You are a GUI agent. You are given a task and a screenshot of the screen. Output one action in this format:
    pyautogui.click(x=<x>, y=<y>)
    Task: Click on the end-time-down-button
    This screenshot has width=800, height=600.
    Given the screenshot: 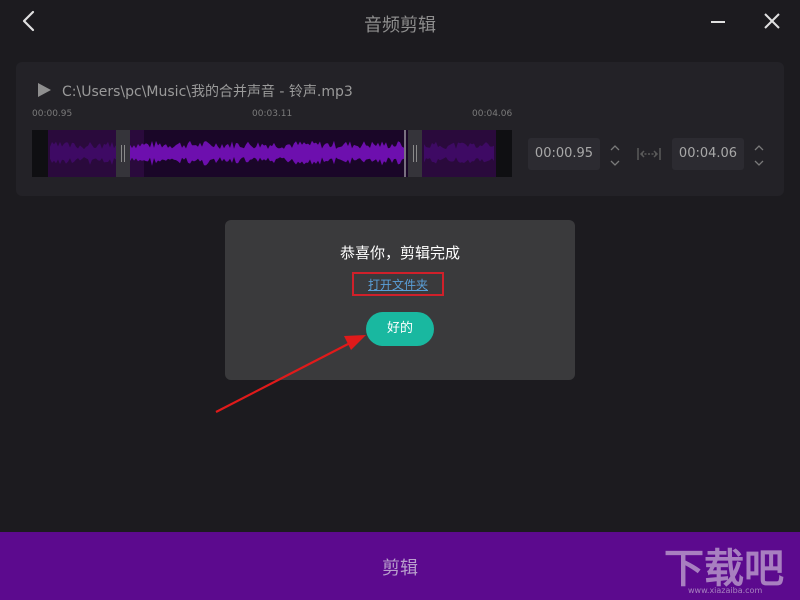 What is the action you would take?
    pyautogui.click(x=759, y=162)
    